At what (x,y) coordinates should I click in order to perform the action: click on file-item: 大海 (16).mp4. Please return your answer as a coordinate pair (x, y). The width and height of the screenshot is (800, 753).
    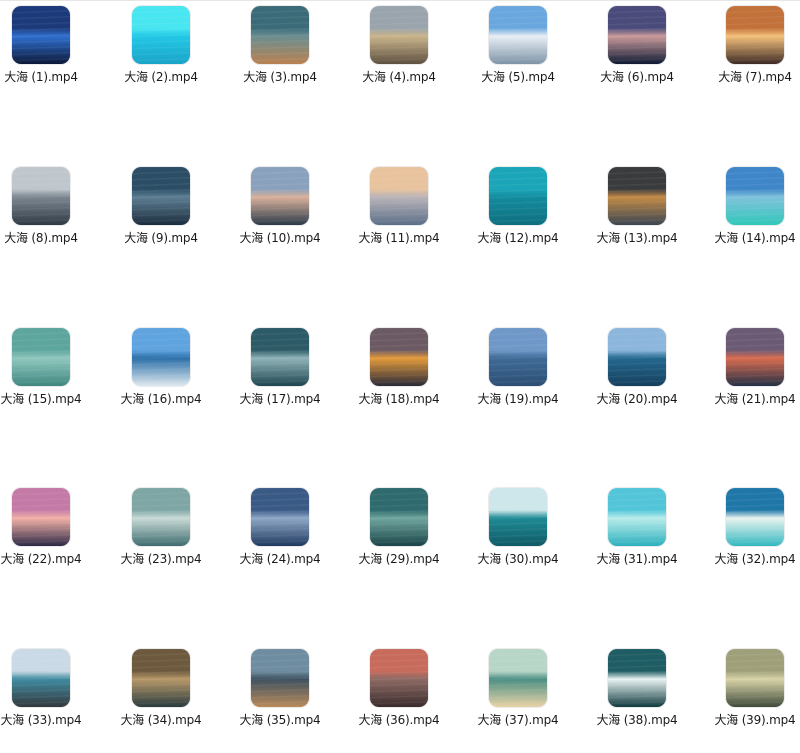
    Looking at the image, I should click on (161, 377).